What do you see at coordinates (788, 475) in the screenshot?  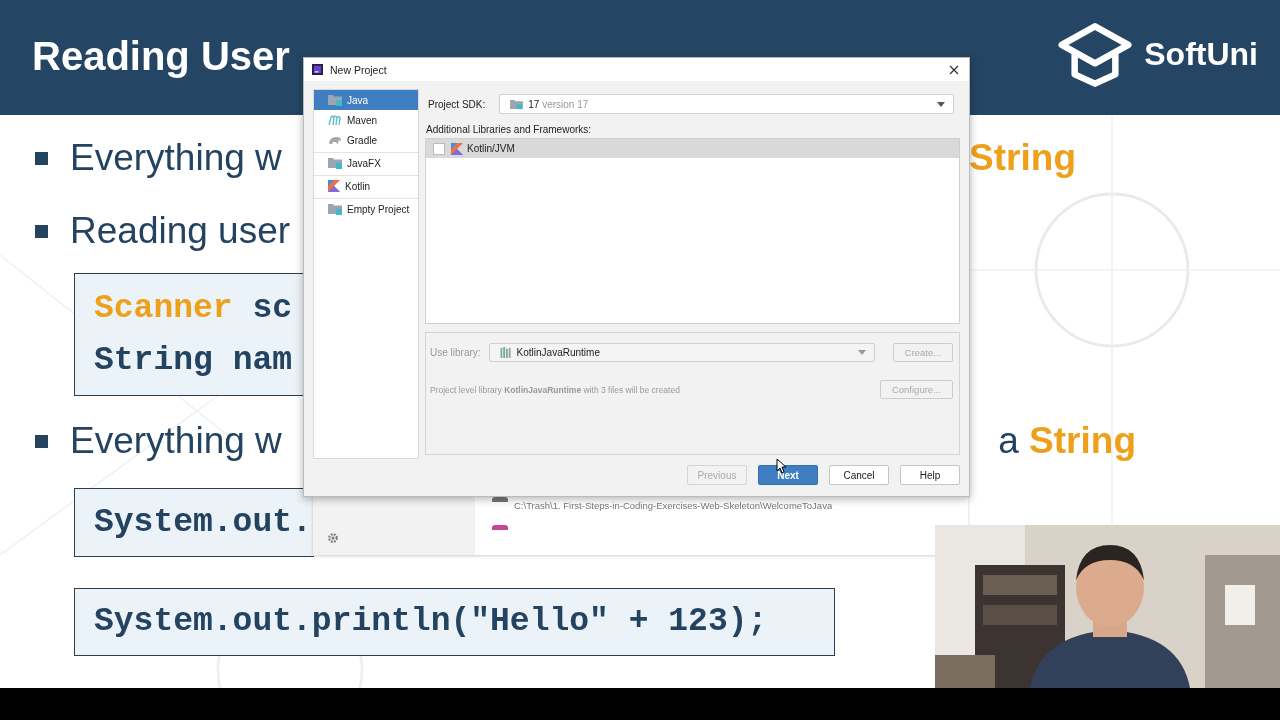 I see `dialog-button: Next` at bounding box center [788, 475].